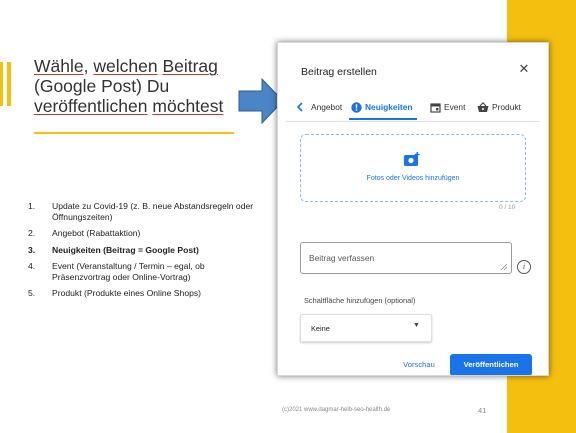 The image size is (576, 433). Describe the element at coordinates (32, 206) in the screenshot. I see `list-number: 1.` at that location.